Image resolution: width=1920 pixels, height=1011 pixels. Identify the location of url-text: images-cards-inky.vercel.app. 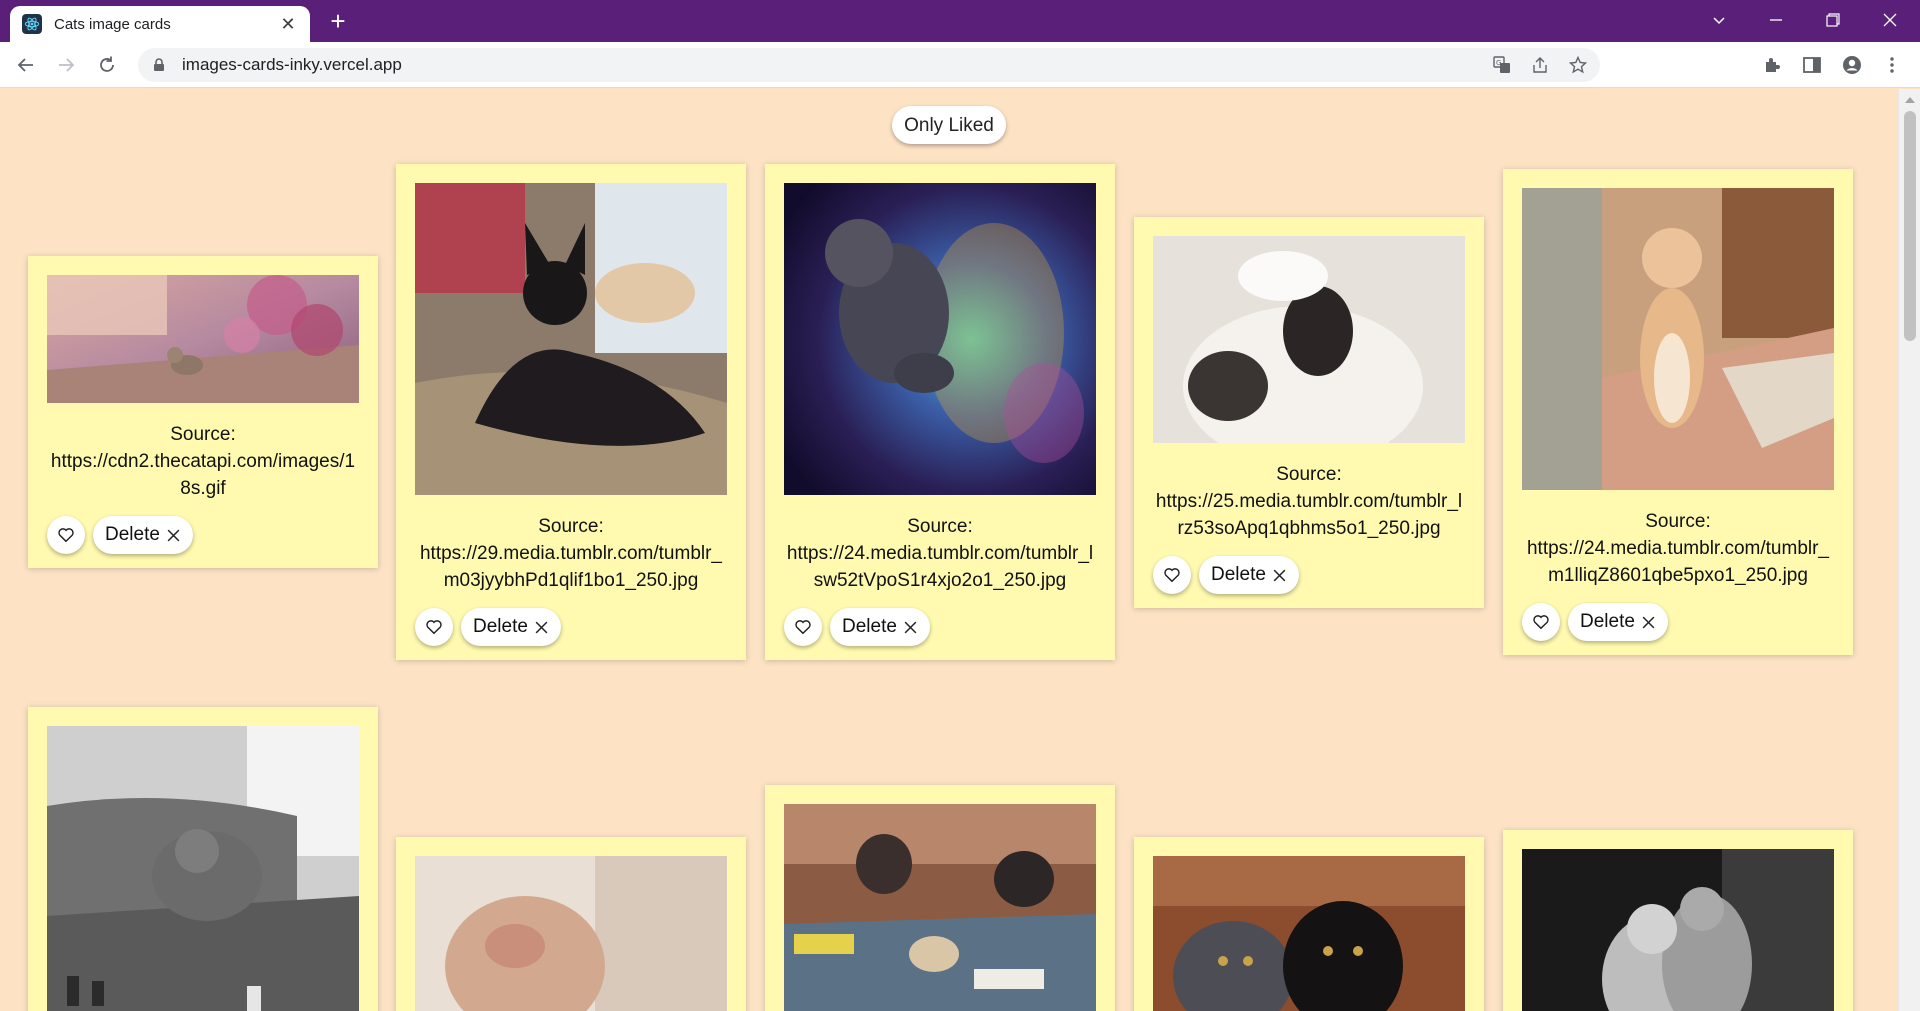
(292, 65).